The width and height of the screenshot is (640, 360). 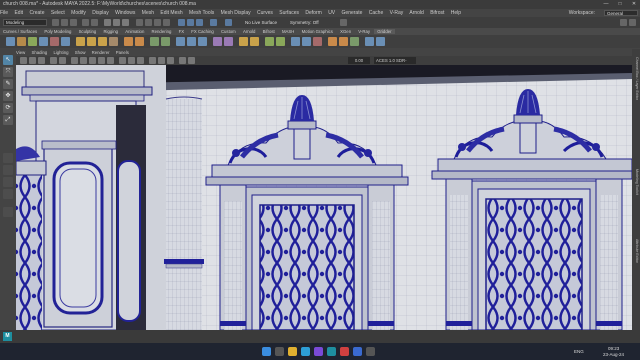 I want to click on shelf-tab: Custom, so click(x=228, y=31).